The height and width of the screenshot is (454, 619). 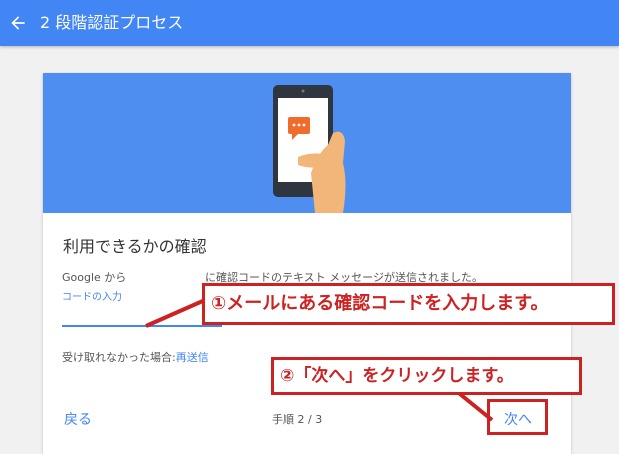 I want to click on phone-chat-illustration, so click(x=309, y=149).